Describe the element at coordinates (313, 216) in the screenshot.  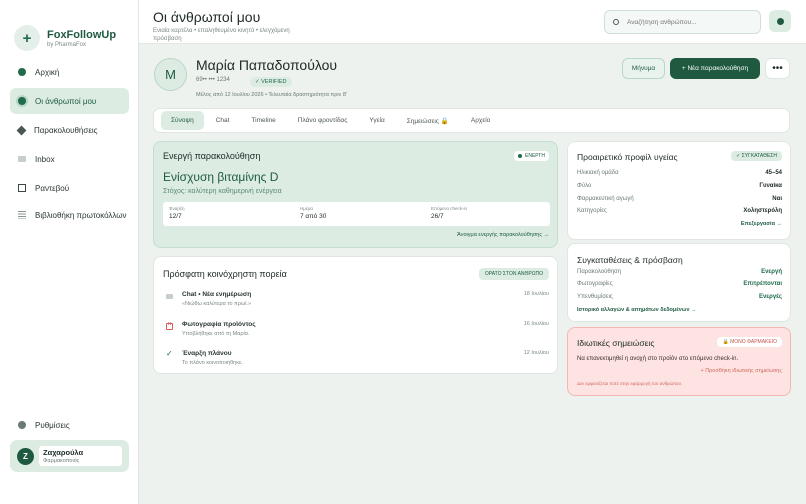
I see `stat-value: 7 από 30` at that location.